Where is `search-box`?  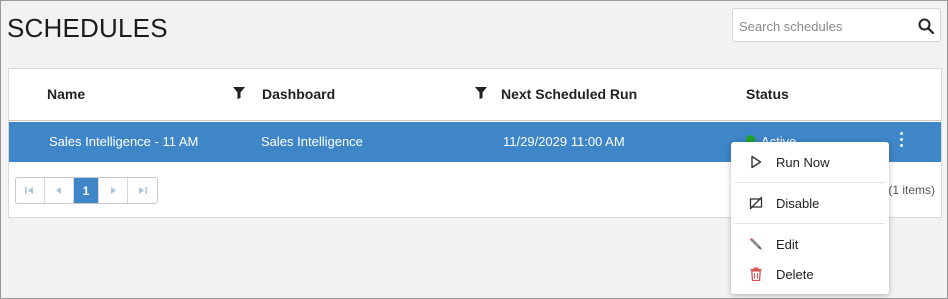
search-box is located at coordinates (836, 25).